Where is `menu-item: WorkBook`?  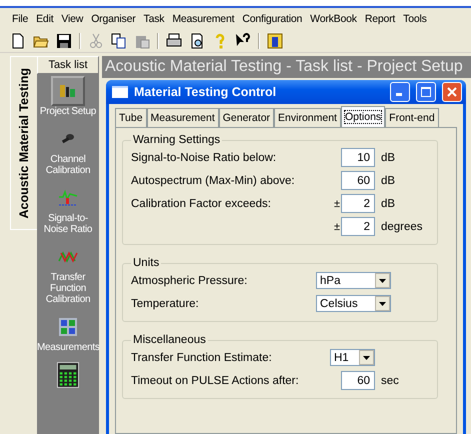
menu-item: WorkBook is located at coordinates (333, 19).